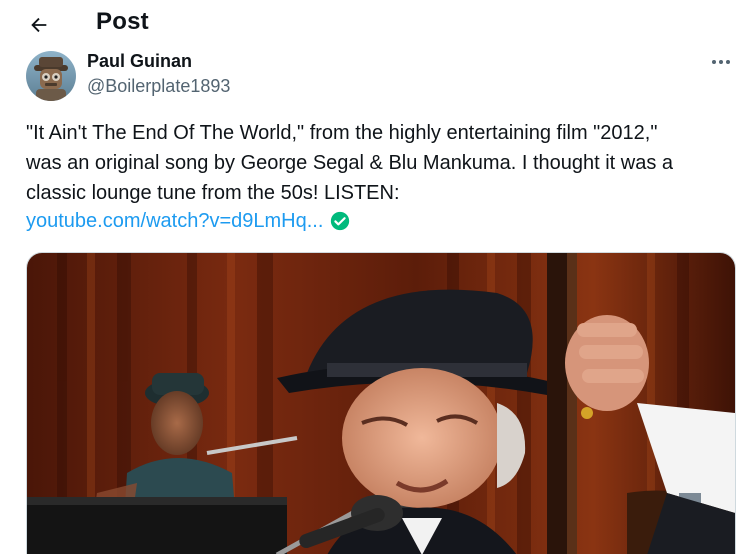 This screenshot has height=554, width=748. What do you see at coordinates (374, 24) in the screenshot?
I see `header: Post` at bounding box center [374, 24].